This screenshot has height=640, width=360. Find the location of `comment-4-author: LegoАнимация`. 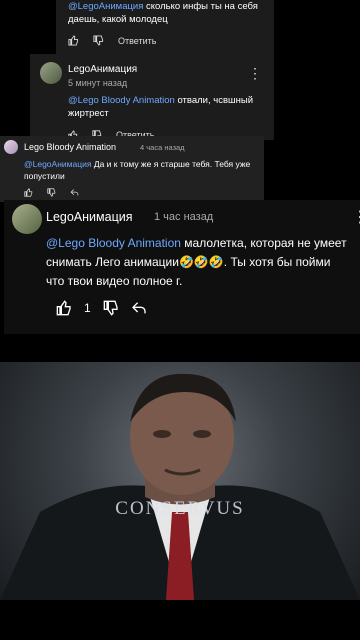

comment-4-author: LegoАнимация is located at coordinates (89, 217).